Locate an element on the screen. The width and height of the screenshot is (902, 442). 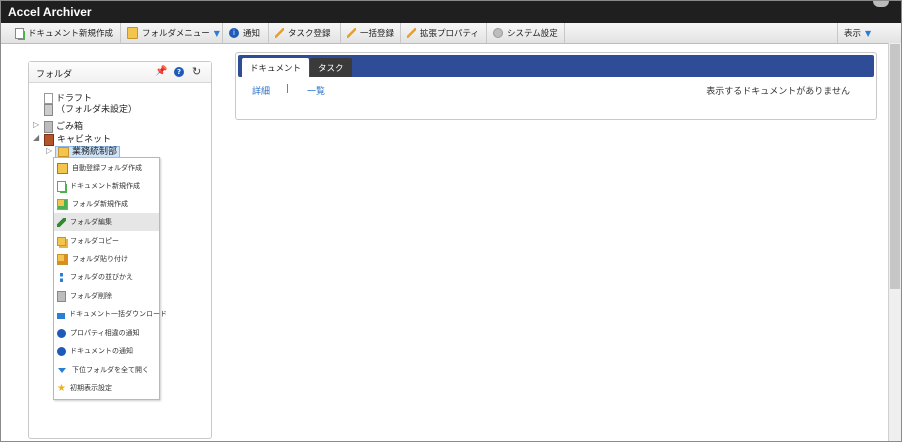
folder-menu-button: フォルダメニュー ▼ is located at coordinates (172, 33).